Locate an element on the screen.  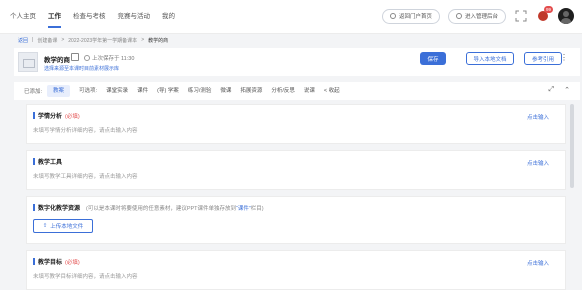
tab-exercise: 练习/测验 is located at coordinates (200, 91).